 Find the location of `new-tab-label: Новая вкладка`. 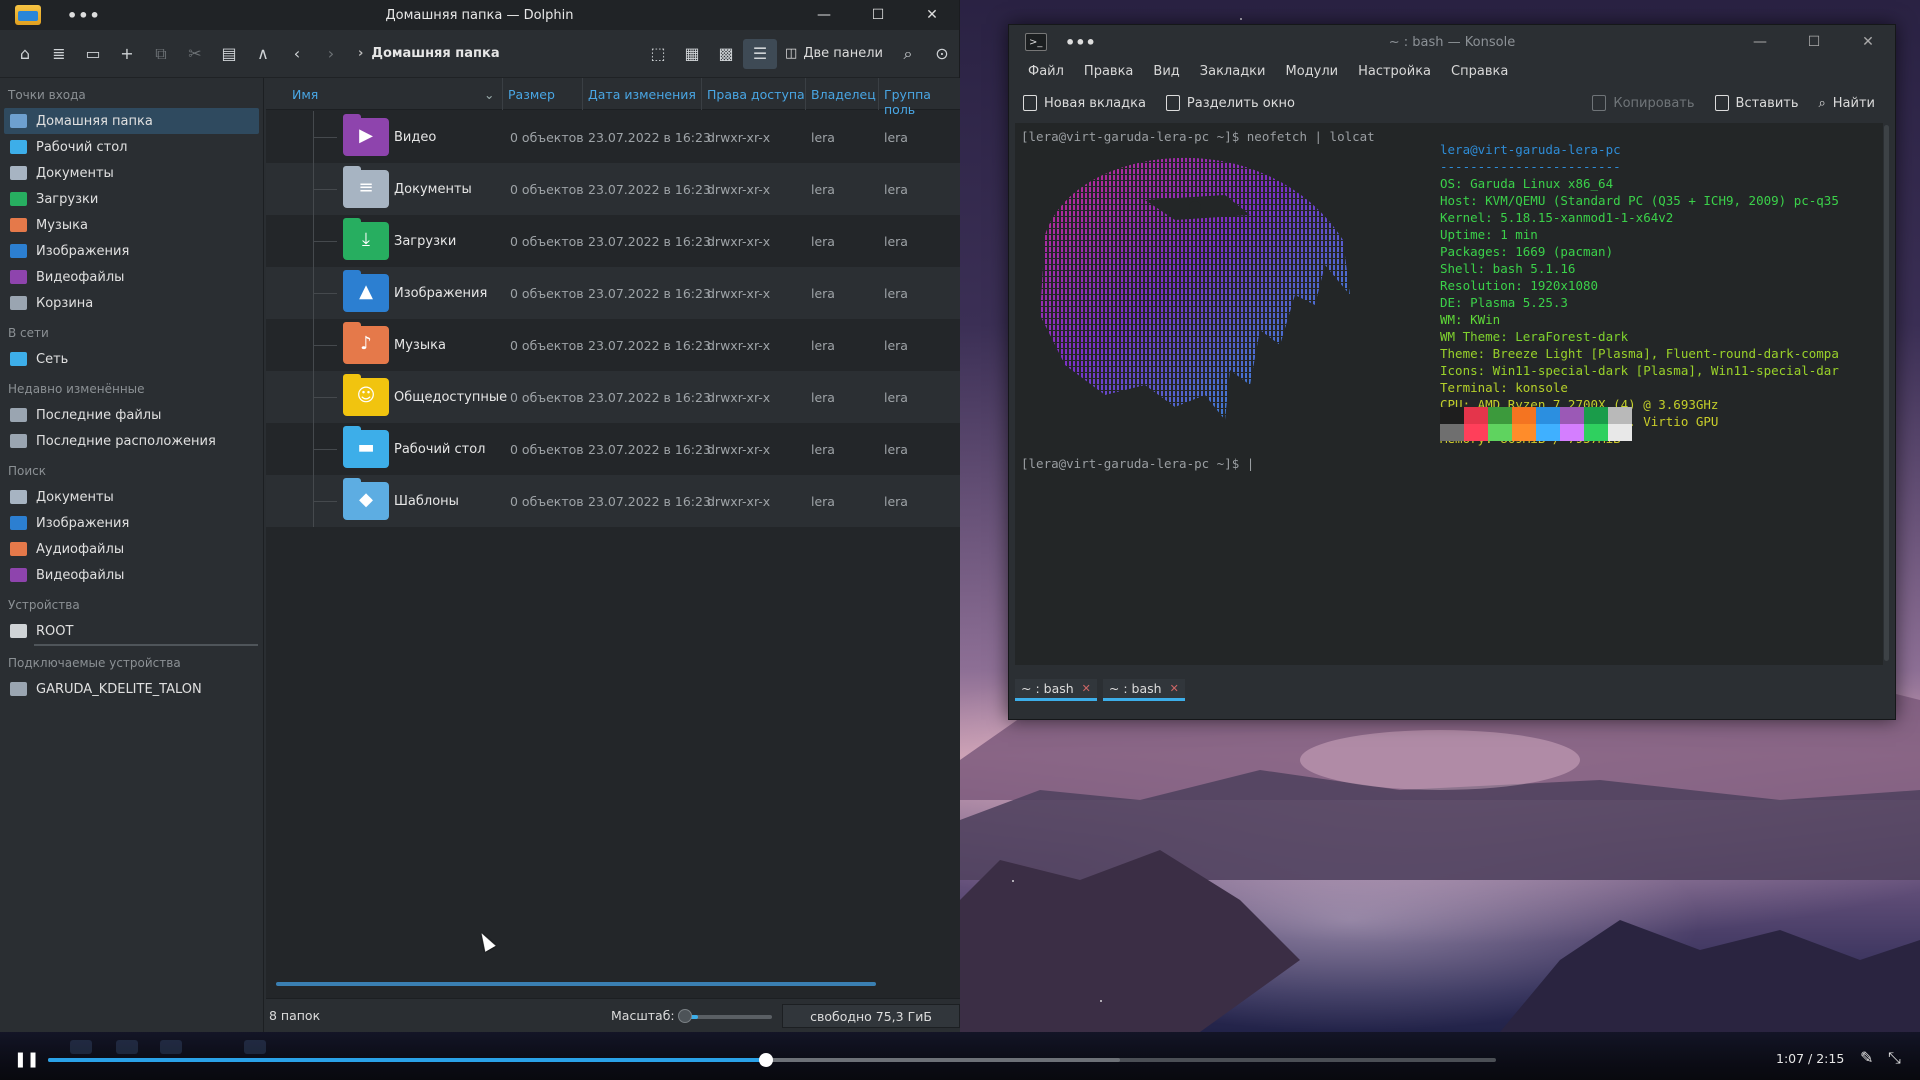

new-tab-label: Новая вкладка is located at coordinates (1095, 103).